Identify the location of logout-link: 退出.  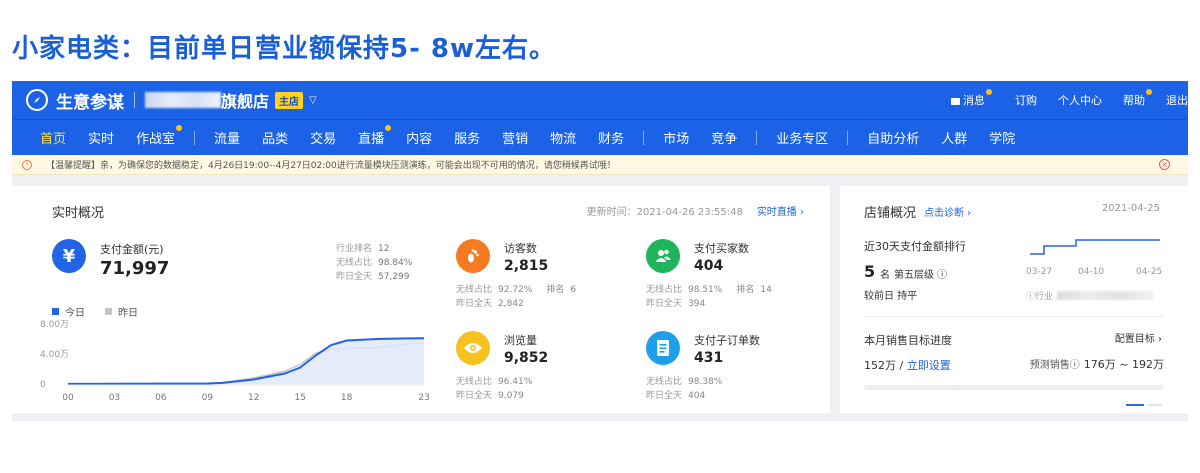
(1177, 100).